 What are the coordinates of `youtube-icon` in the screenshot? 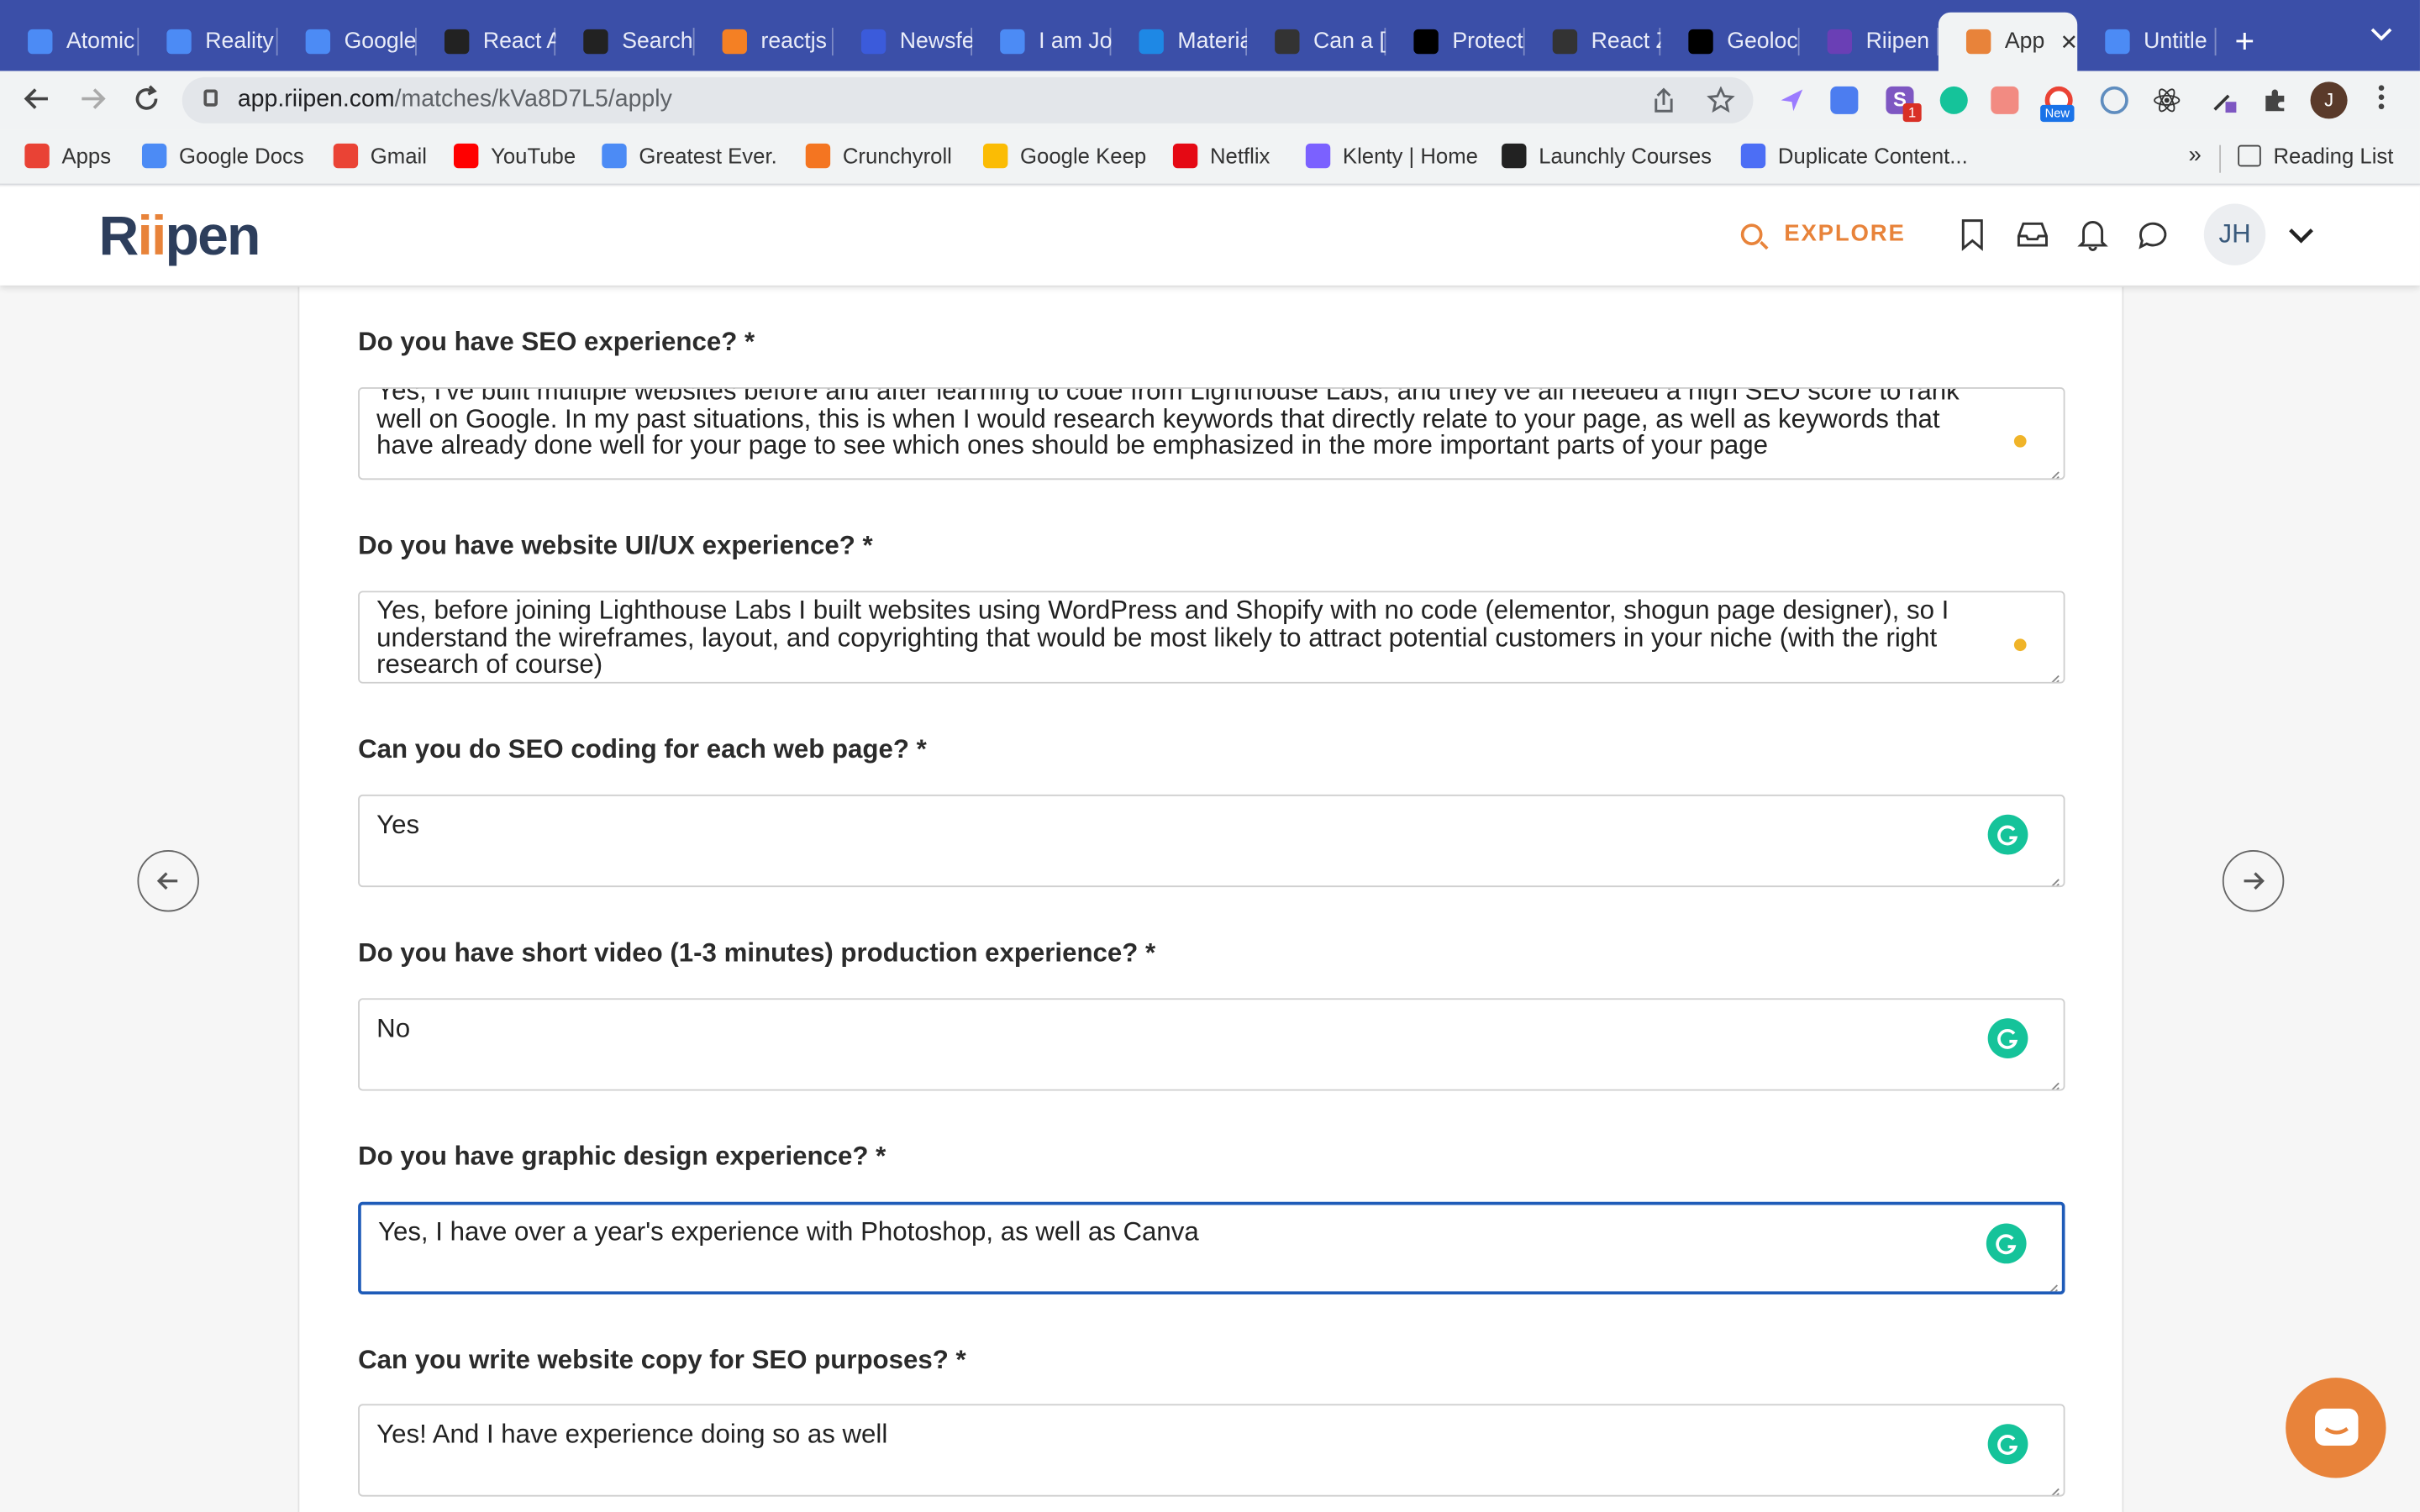 It's located at (466, 156).